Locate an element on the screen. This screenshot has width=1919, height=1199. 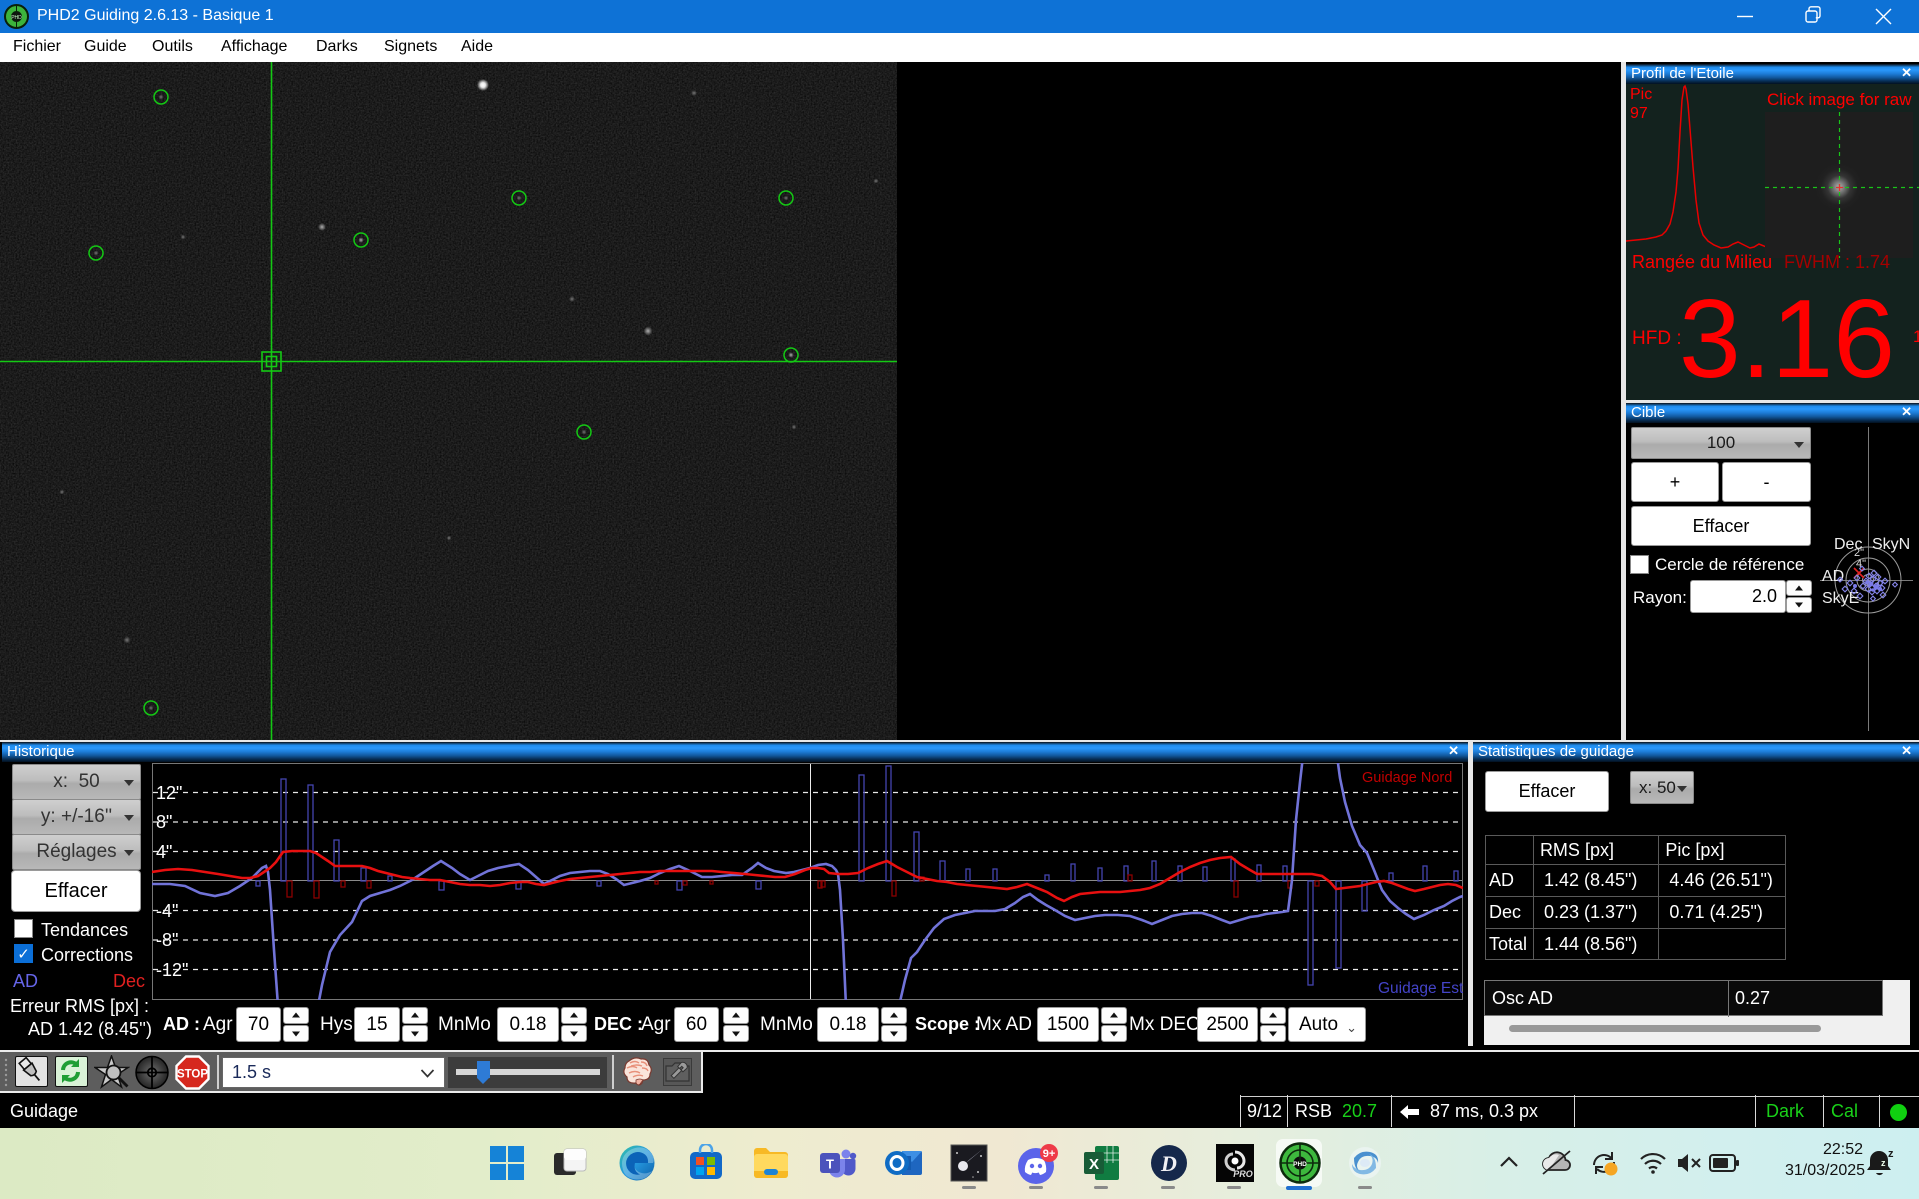
svg-text: 97 is located at coordinates (1639, 113).